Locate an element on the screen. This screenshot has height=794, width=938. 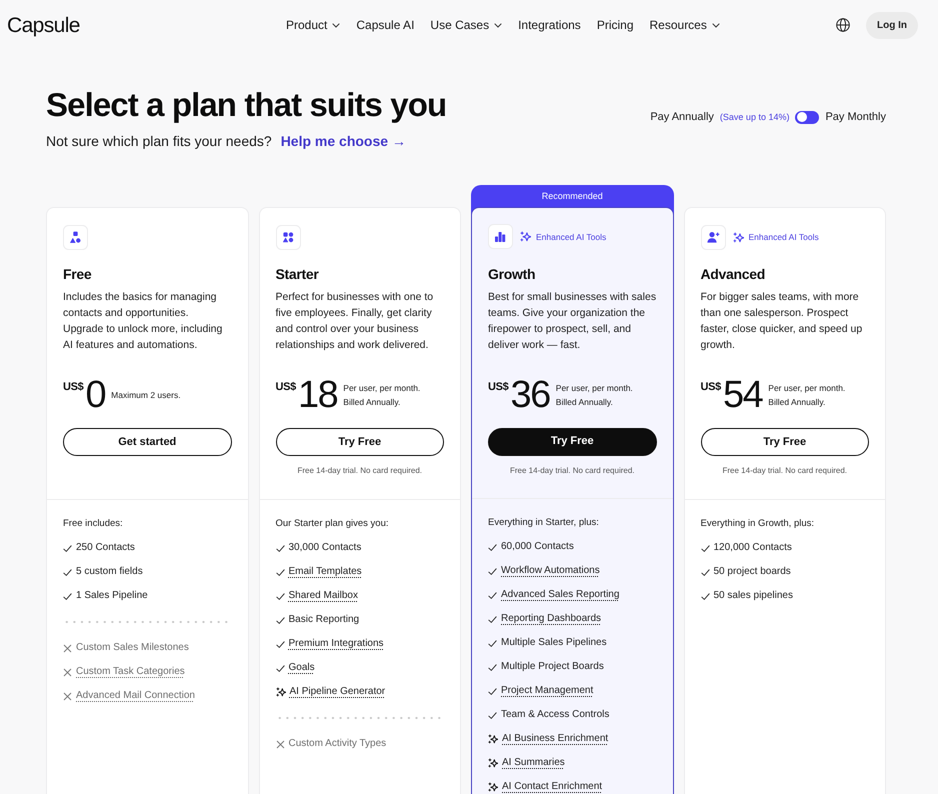
feature-text: 5 custom fields is located at coordinates (109, 572).